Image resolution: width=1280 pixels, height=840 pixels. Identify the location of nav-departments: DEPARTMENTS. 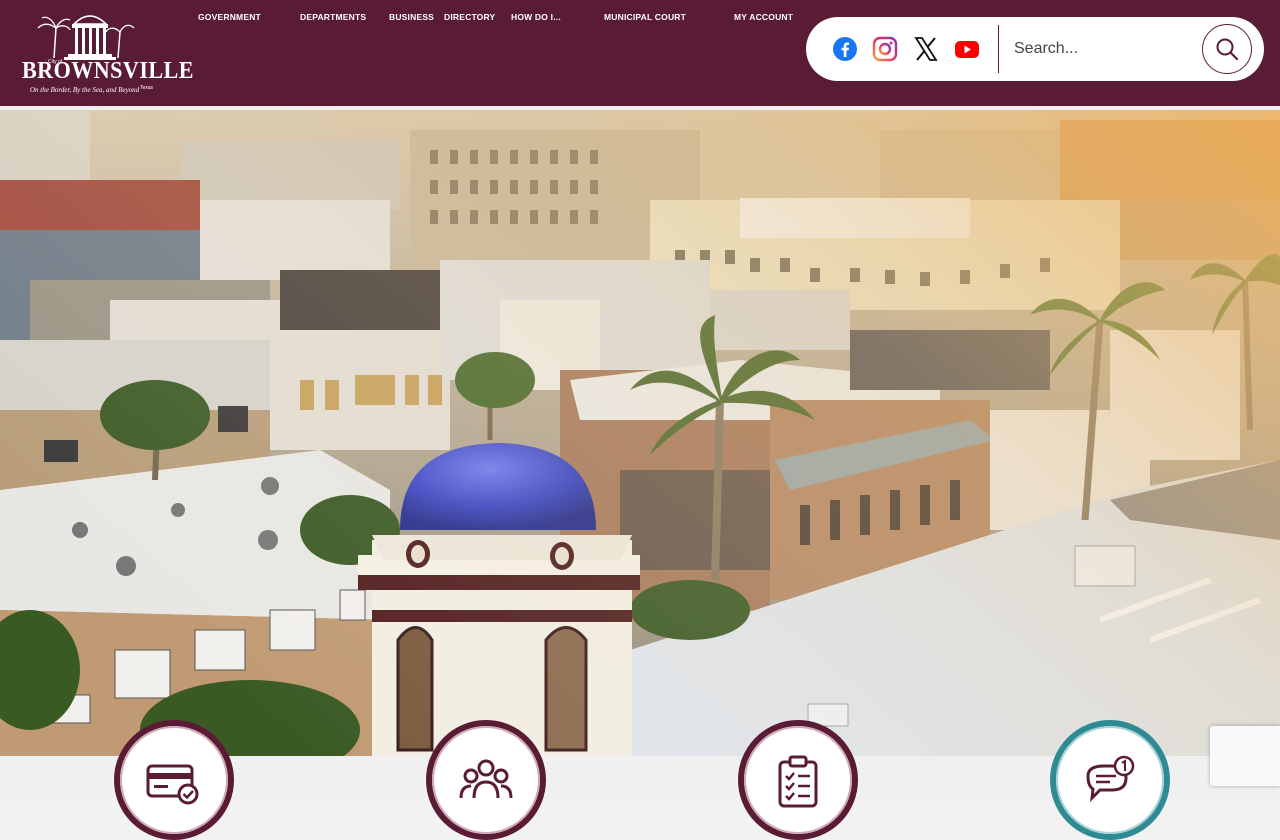
(333, 17).